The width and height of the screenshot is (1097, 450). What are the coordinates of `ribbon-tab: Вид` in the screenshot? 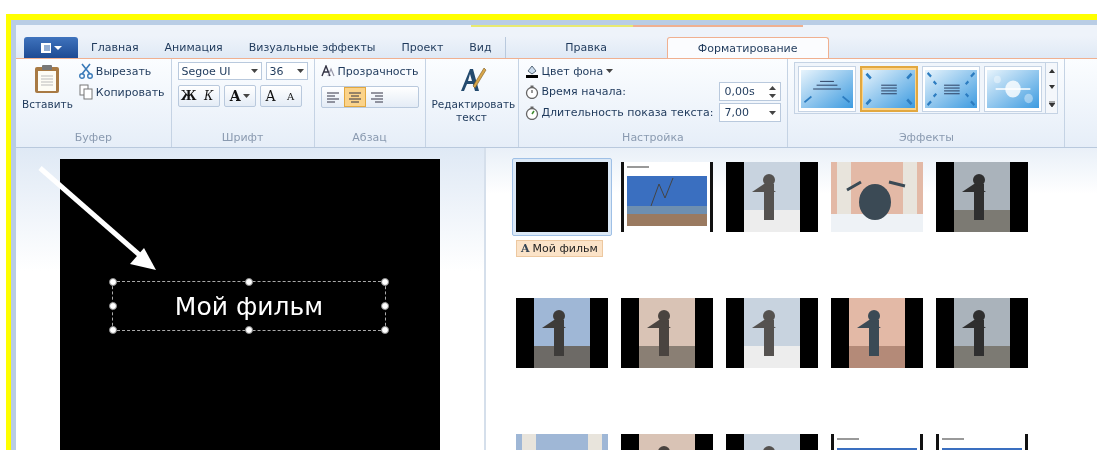 It's located at (480, 47).